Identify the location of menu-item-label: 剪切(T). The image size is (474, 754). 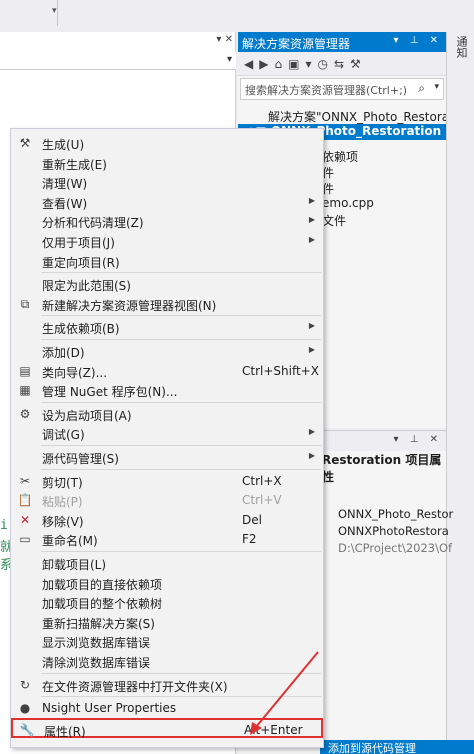
(62, 482).